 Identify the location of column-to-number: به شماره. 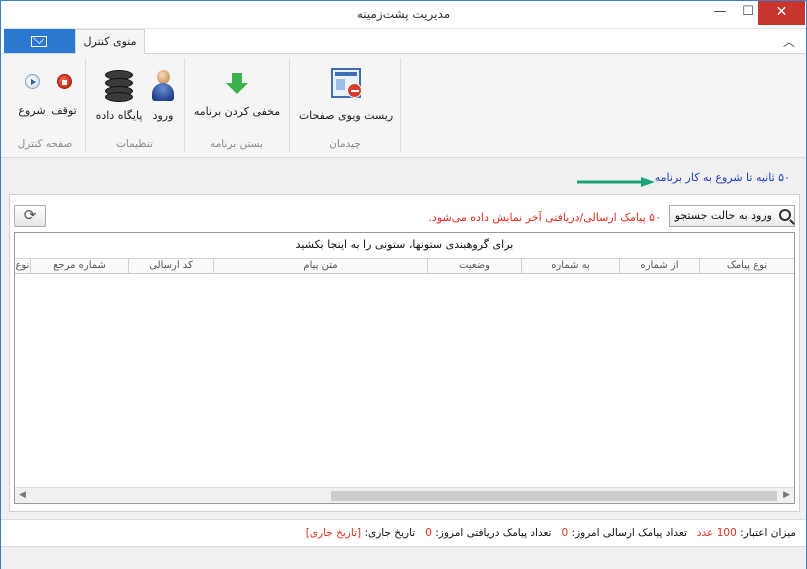
(571, 266).